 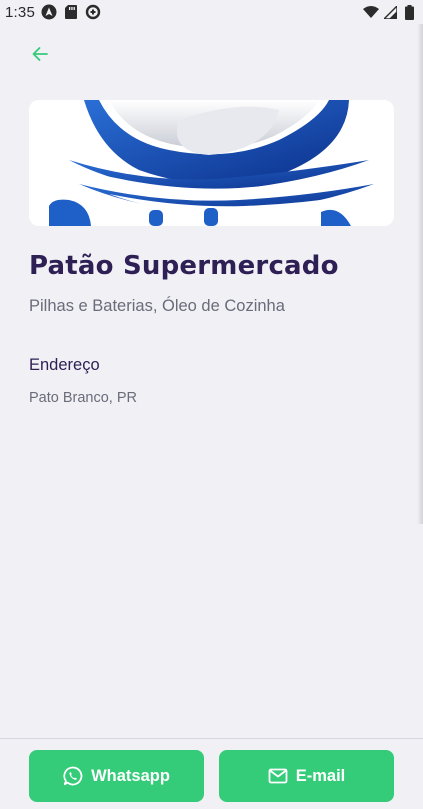 What do you see at coordinates (211, 163) in the screenshot?
I see `store-banner-image` at bounding box center [211, 163].